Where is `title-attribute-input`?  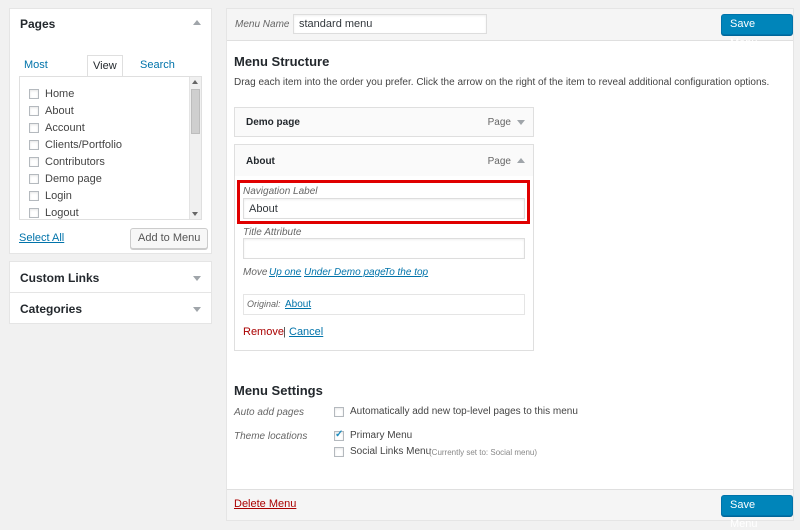
title-attribute-input is located at coordinates (384, 248).